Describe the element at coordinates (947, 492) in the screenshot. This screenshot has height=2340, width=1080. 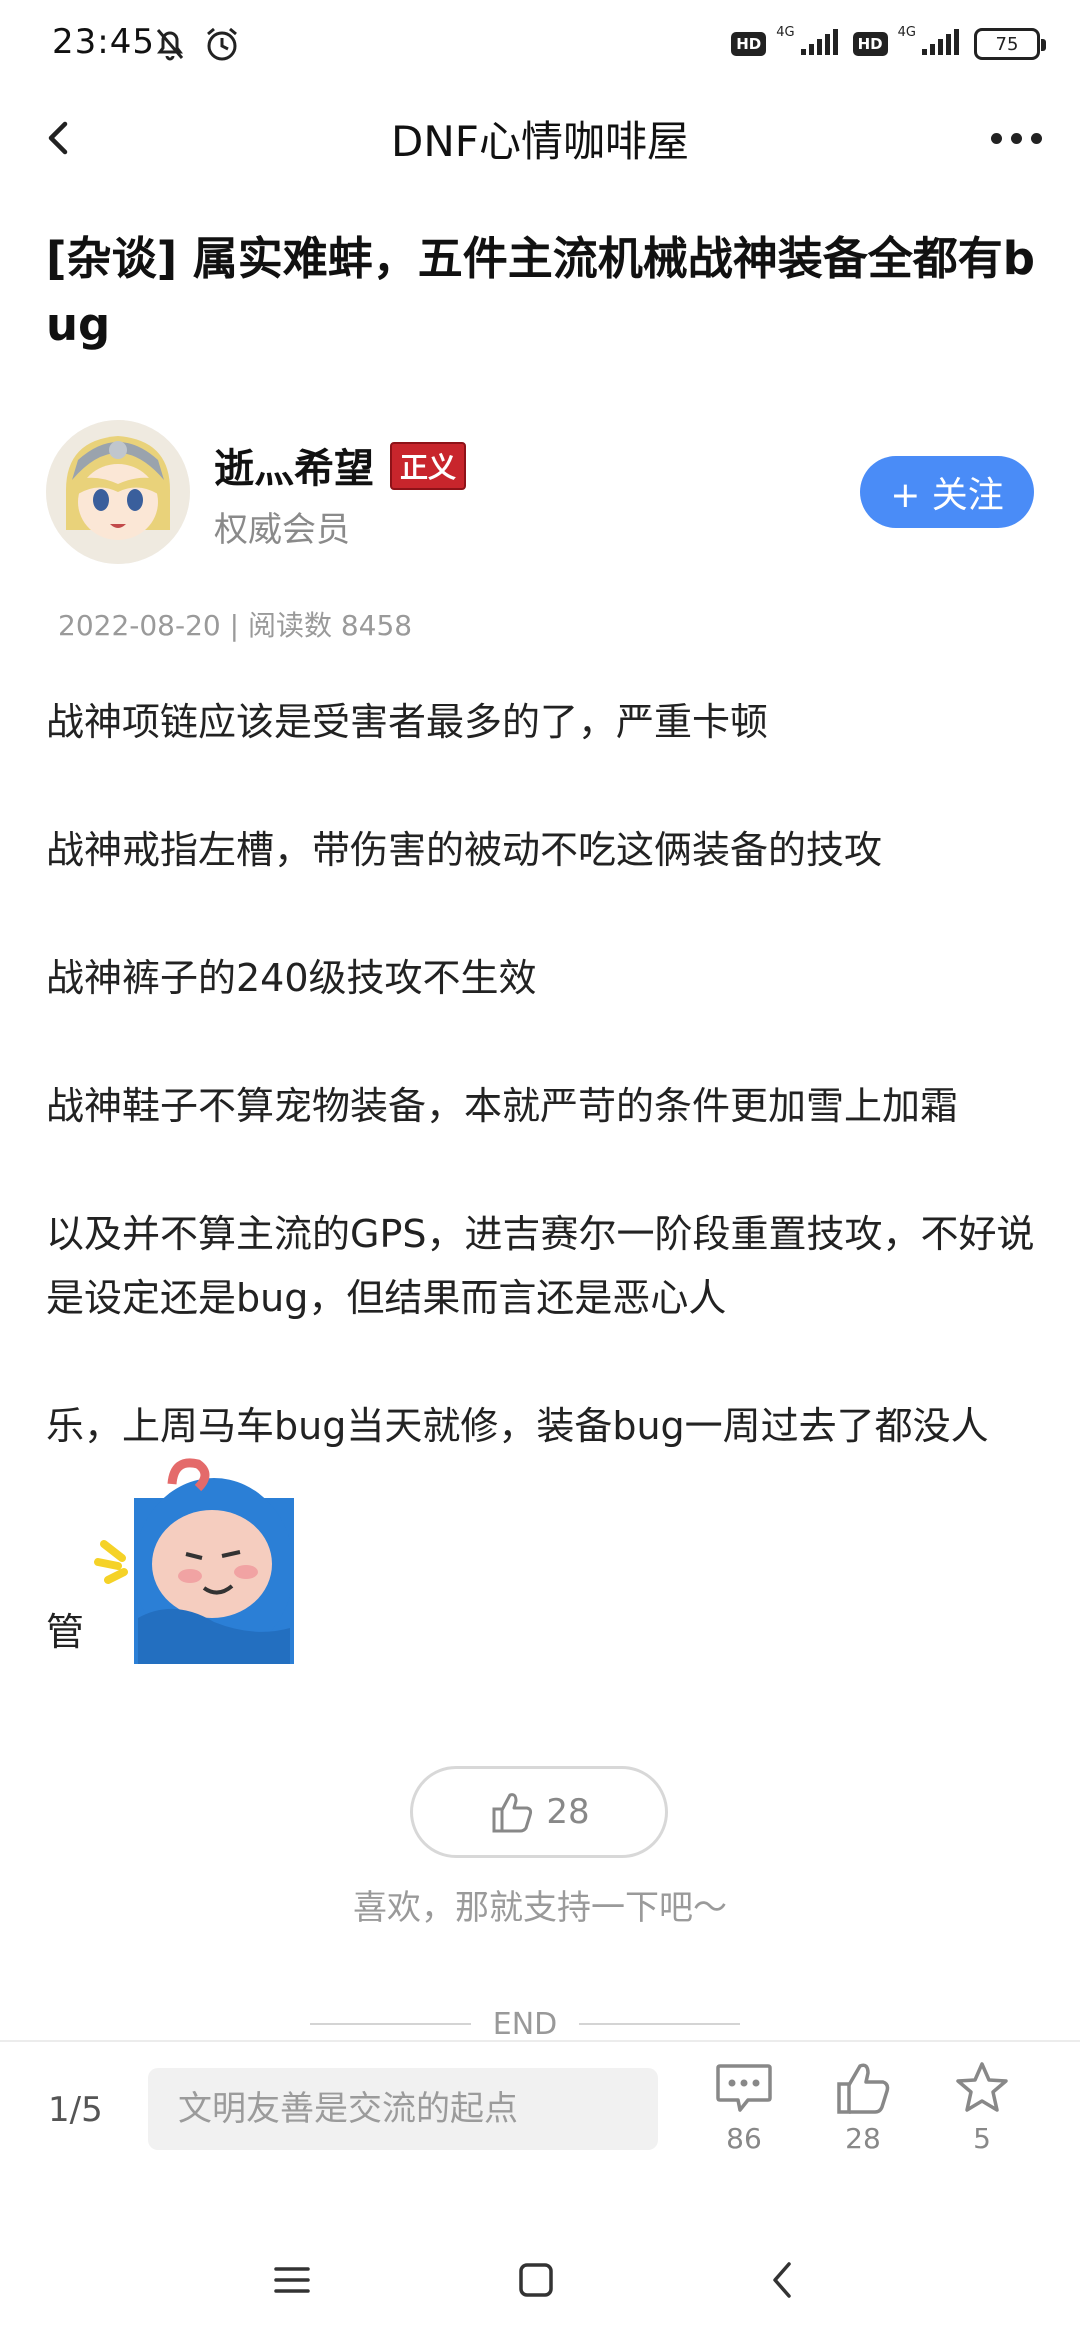
I see `follow-button: + 关注` at that location.